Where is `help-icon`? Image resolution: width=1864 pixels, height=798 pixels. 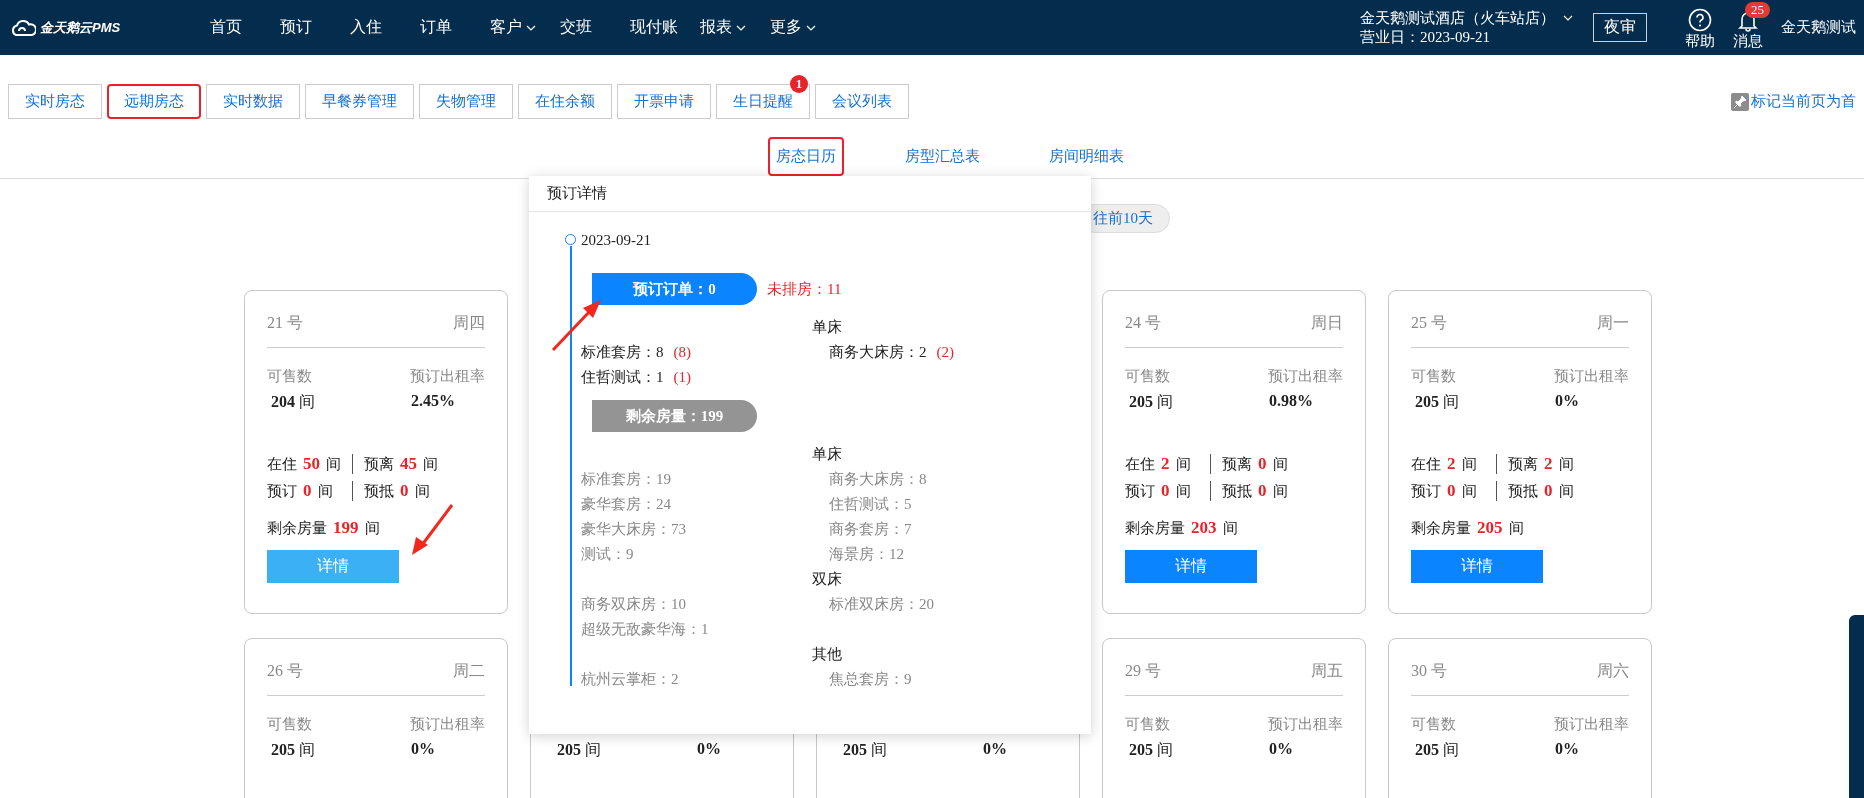 help-icon is located at coordinates (1700, 20).